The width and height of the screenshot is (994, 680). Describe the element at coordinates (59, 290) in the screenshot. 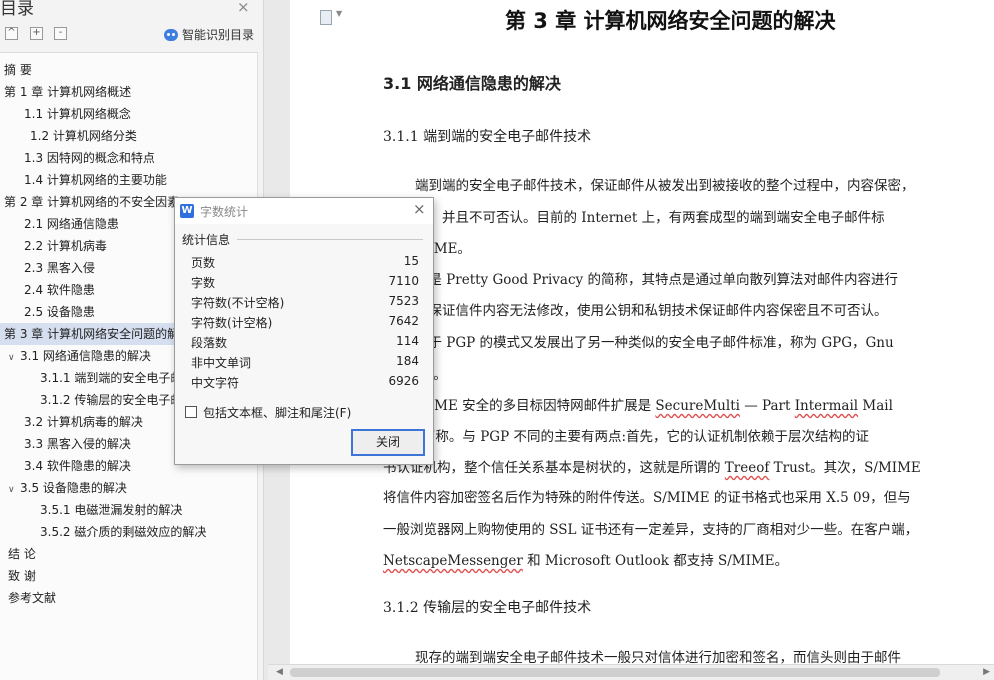

I see `outline-item-label: 2.4 软件隐患` at that location.